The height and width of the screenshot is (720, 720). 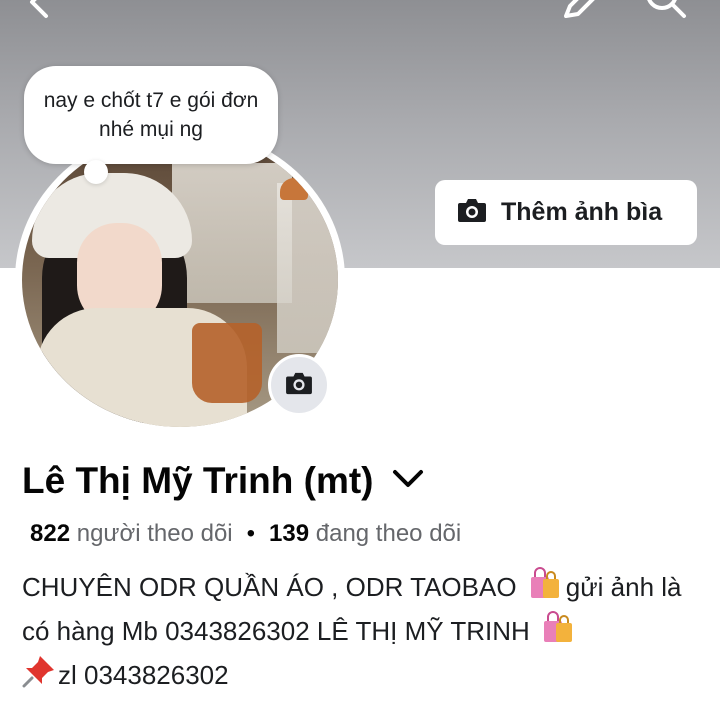 I want to click on profile-note-bubble: nay e chốt t7 e gói đơn nhé mụi ng, so click(x=151, y=115).